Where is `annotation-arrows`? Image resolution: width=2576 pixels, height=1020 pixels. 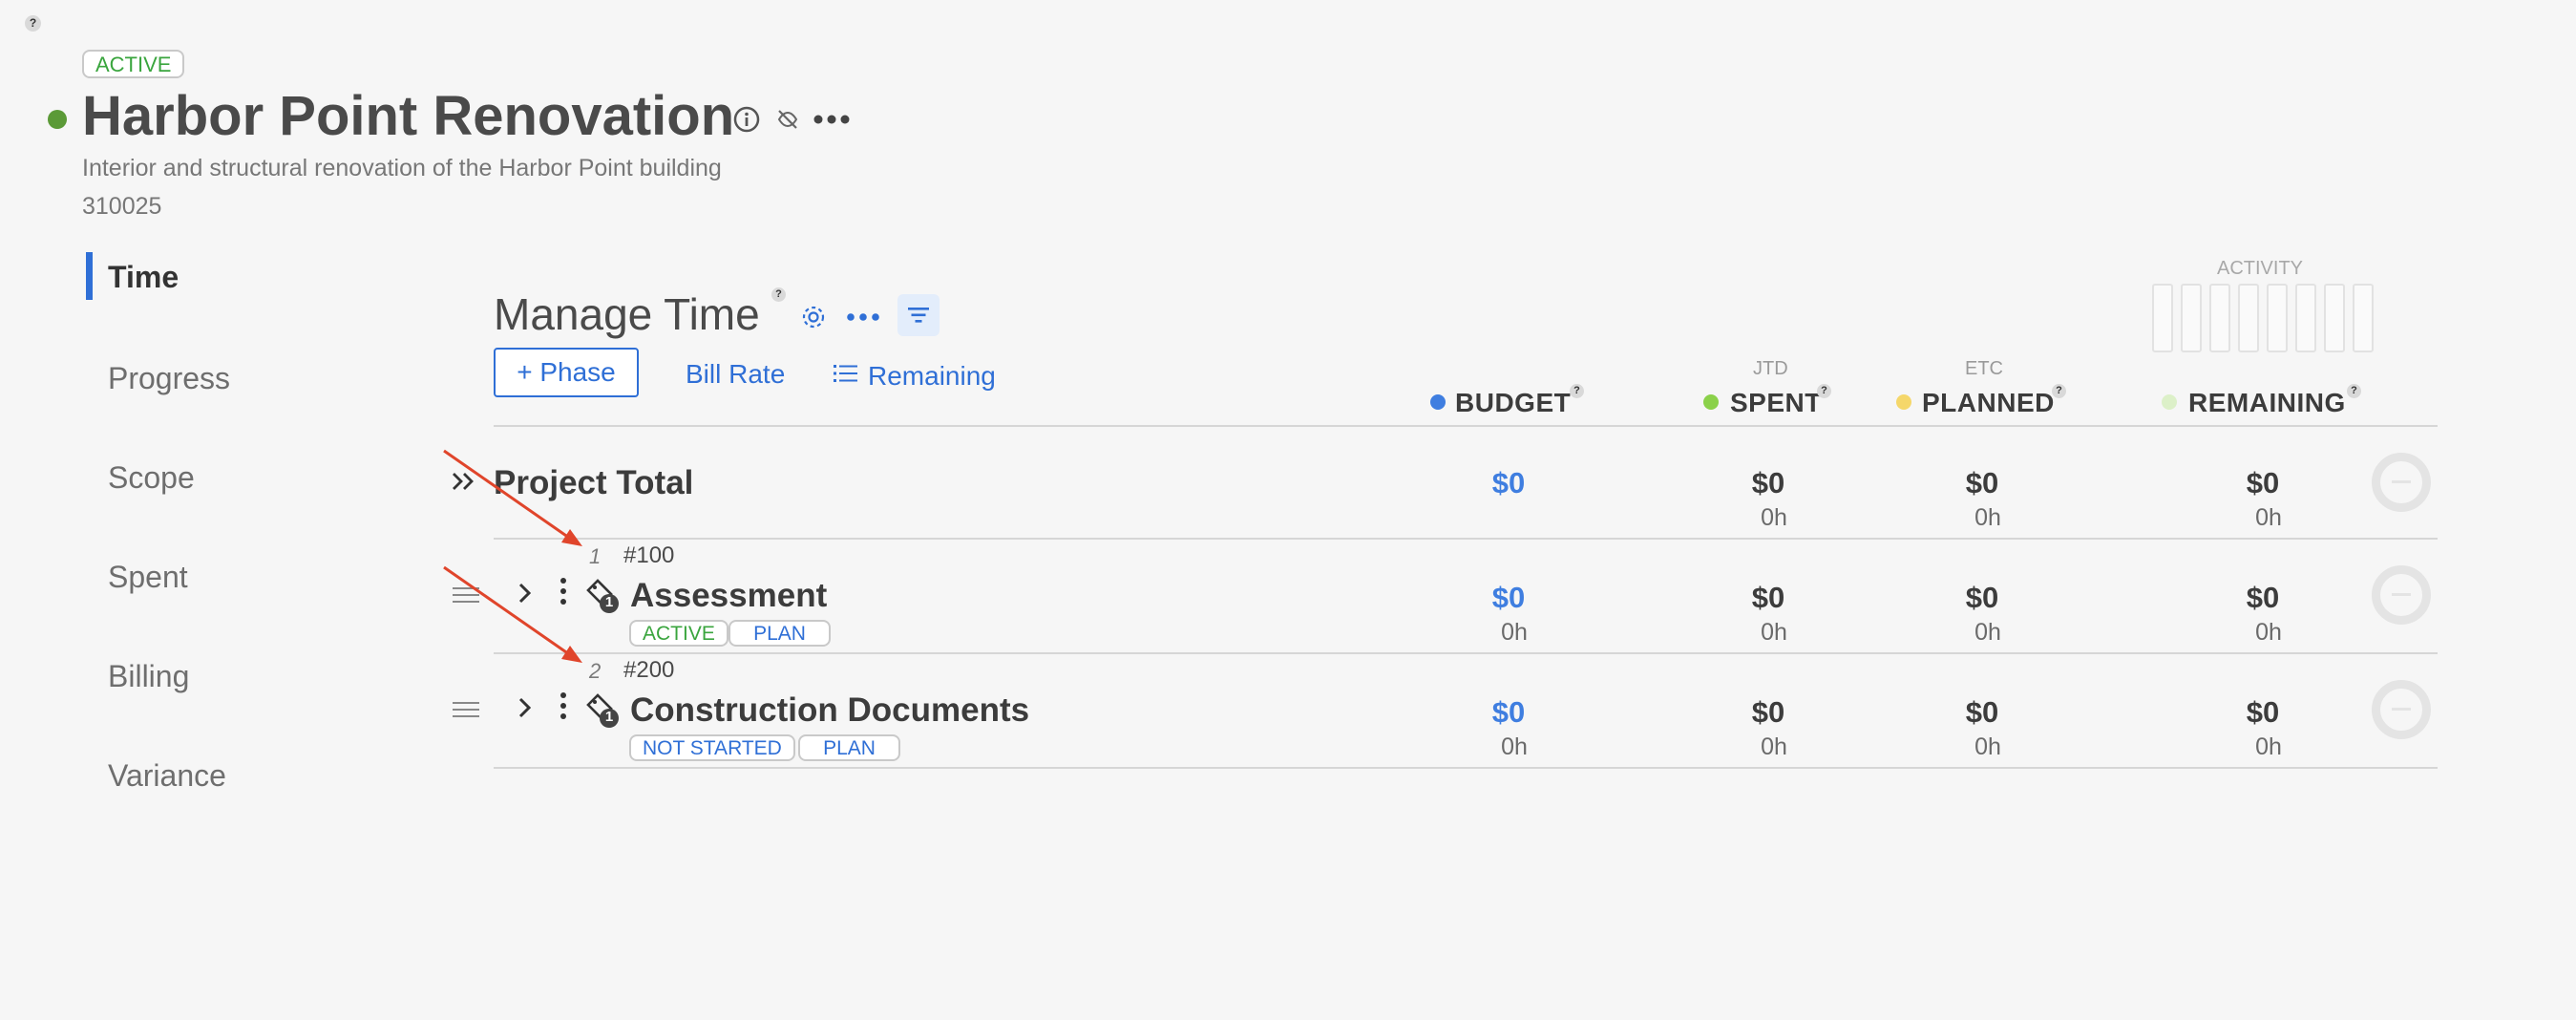
annotation-arrows is located at coordinates (512, 556).